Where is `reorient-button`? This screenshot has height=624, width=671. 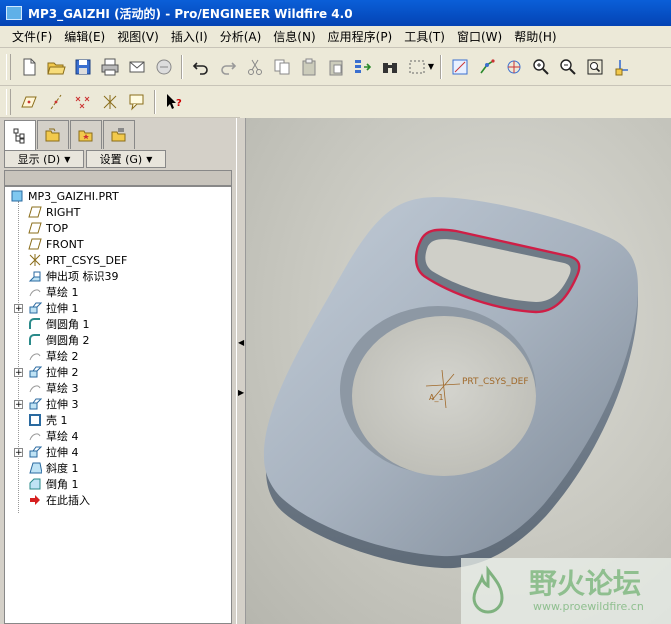
reorient-button is located at coordinates (621, 66).